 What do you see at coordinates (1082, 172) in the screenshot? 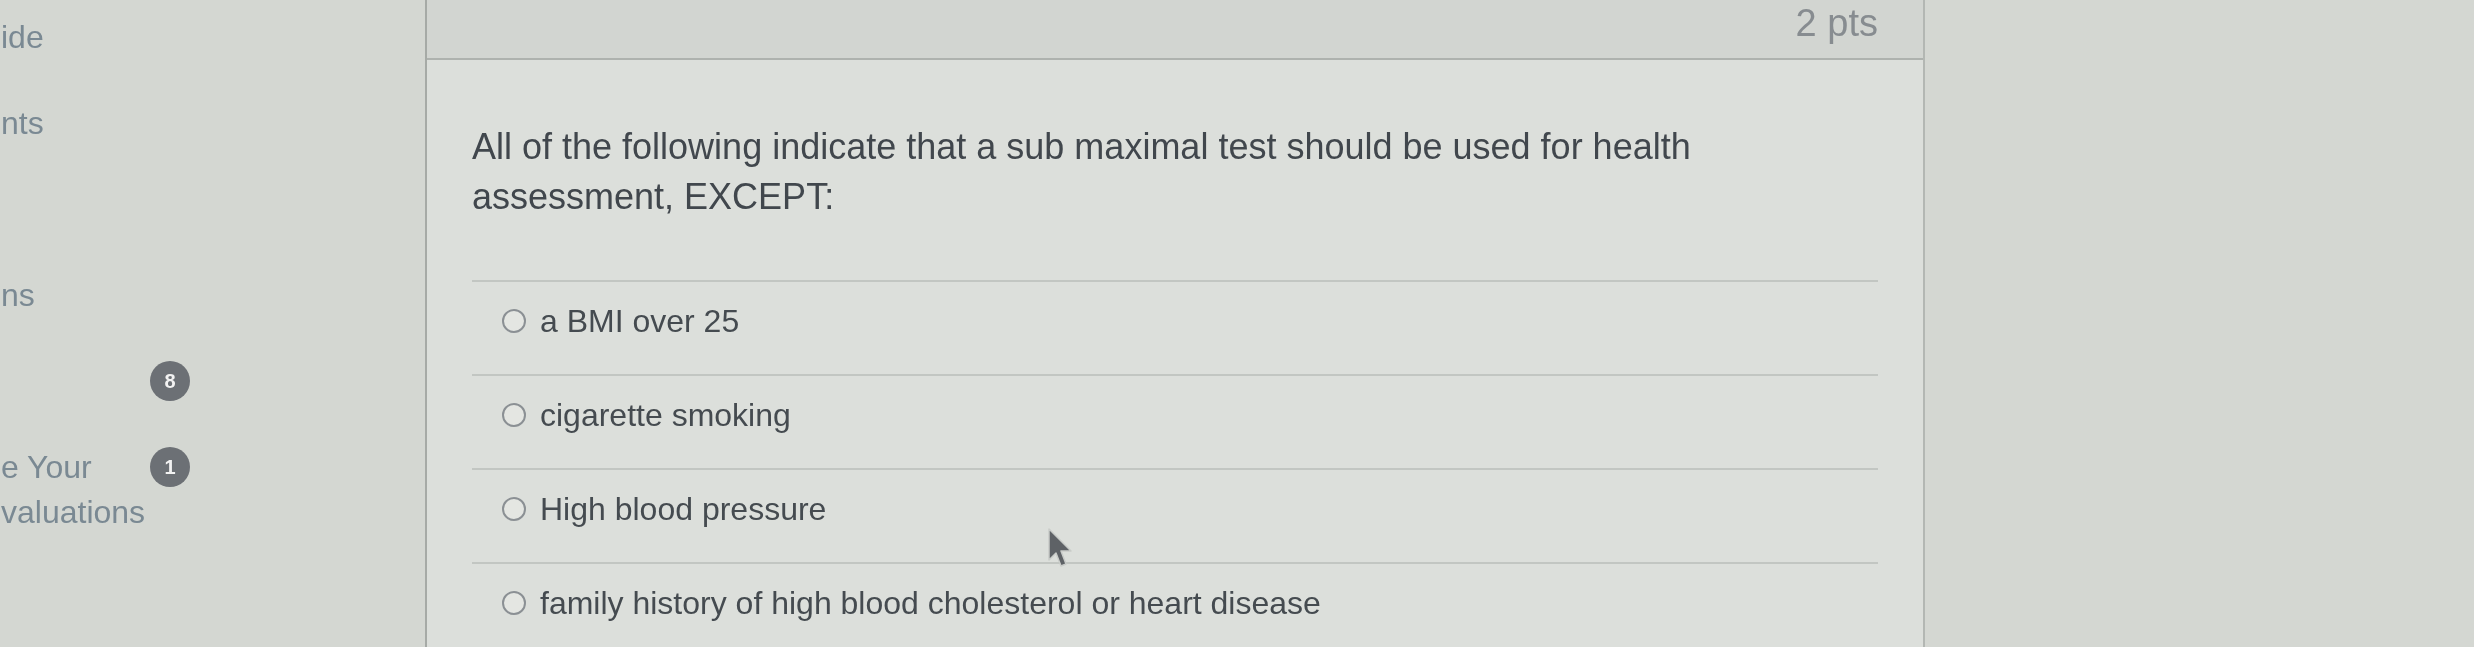
I see `question-text: All of the following indicate that a sub maximal test should be used for health assessment, EXCEPT:` at bounding box center [1082, 172].